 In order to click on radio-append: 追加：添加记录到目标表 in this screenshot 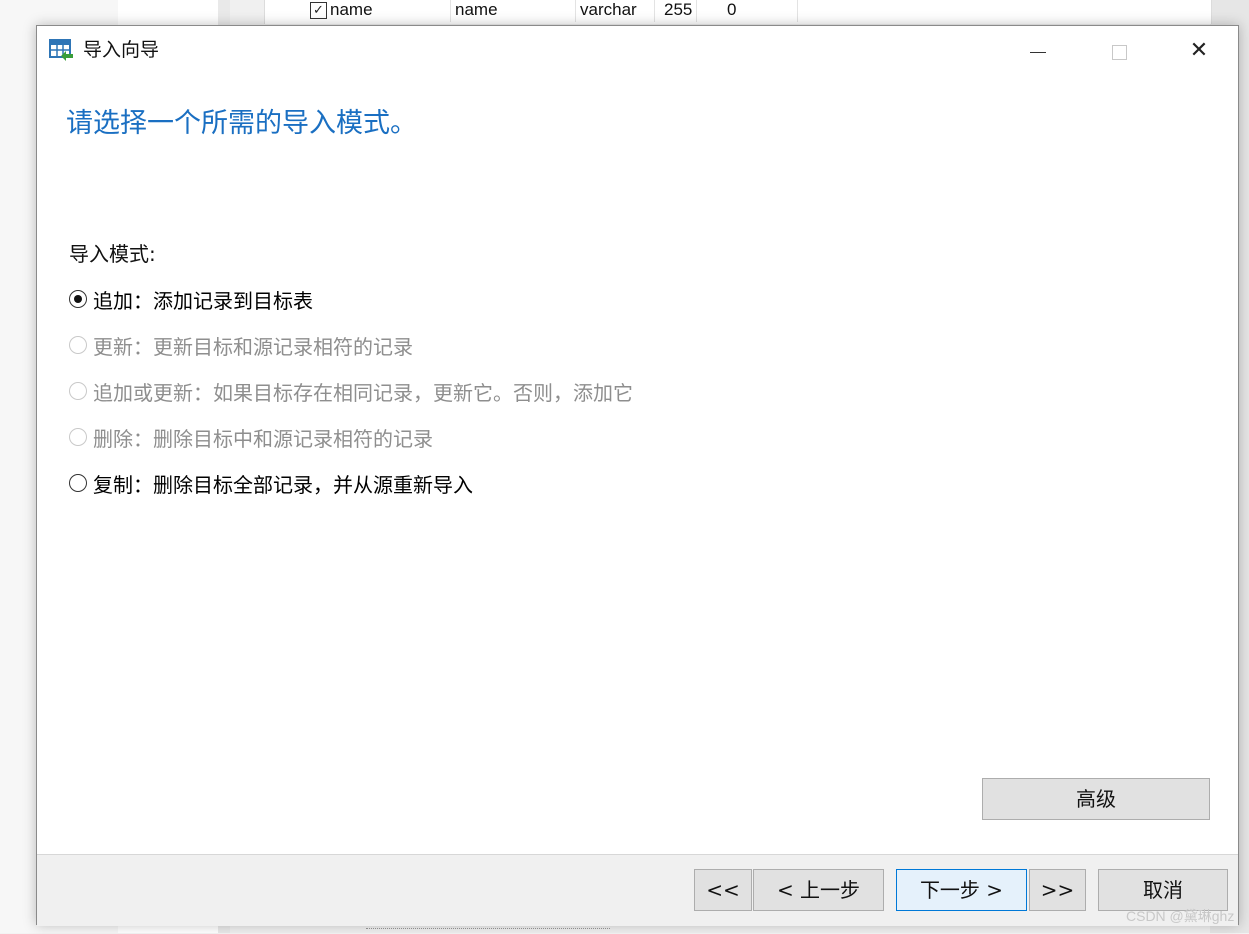, I will do `click(191, 299)`.